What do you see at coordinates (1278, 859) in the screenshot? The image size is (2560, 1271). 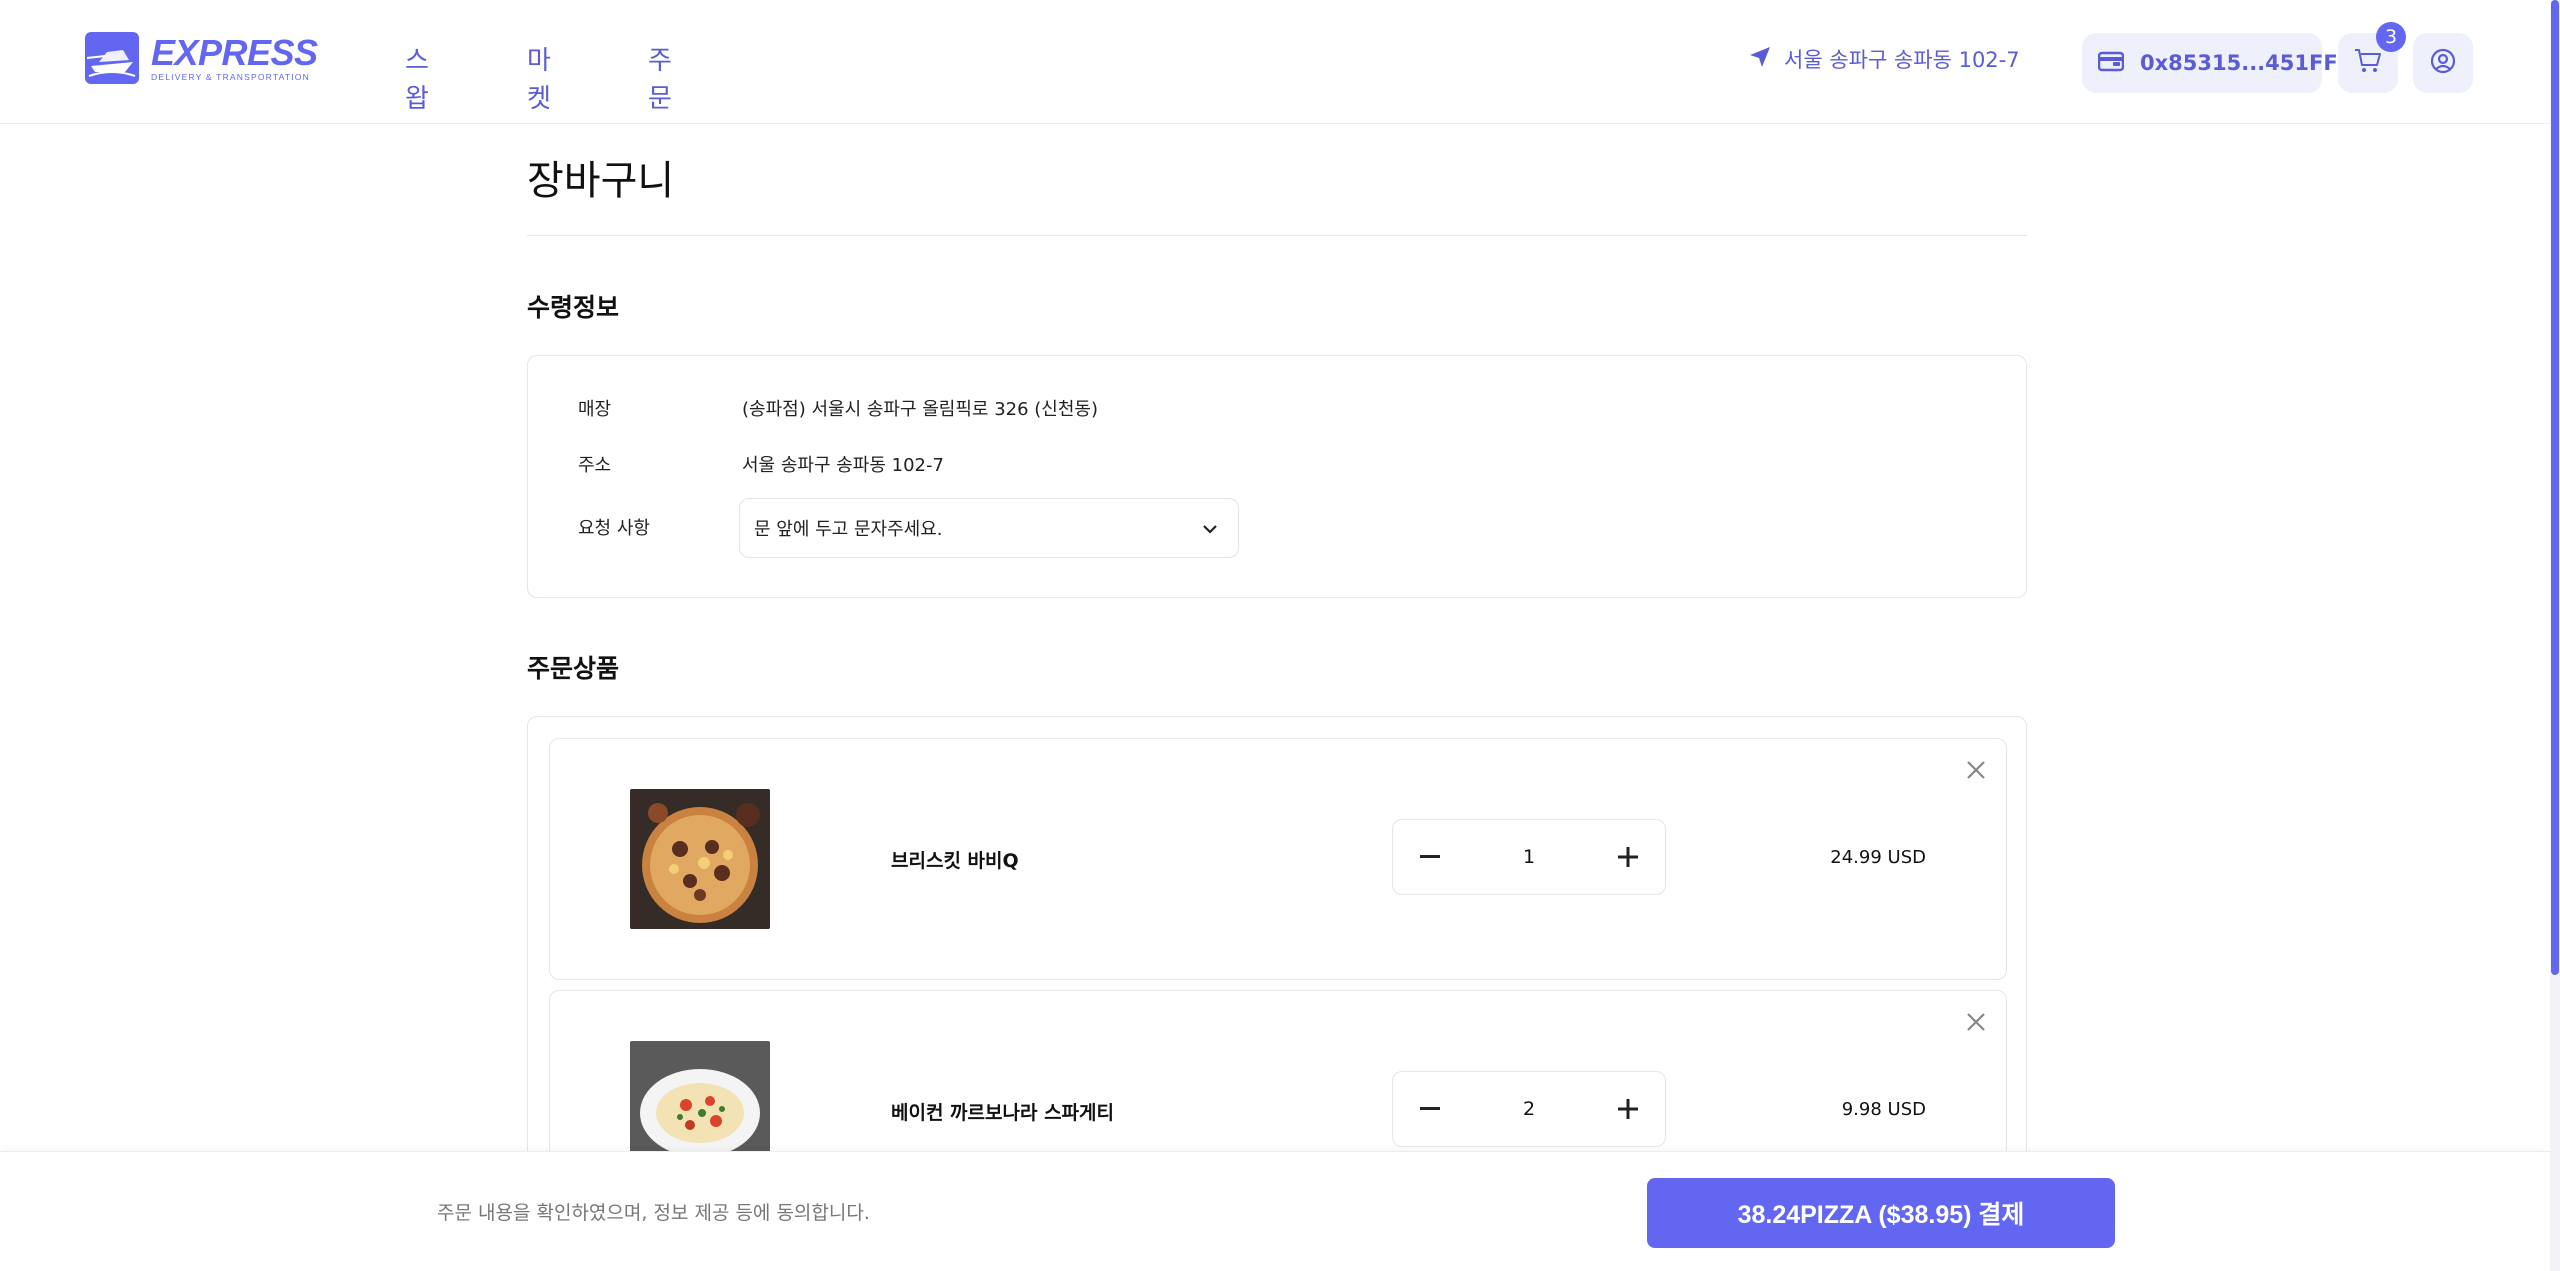 I see `cart-item: 브리스킷 바비Q 1 24.99 USD` at bounding box center [1278, 859].